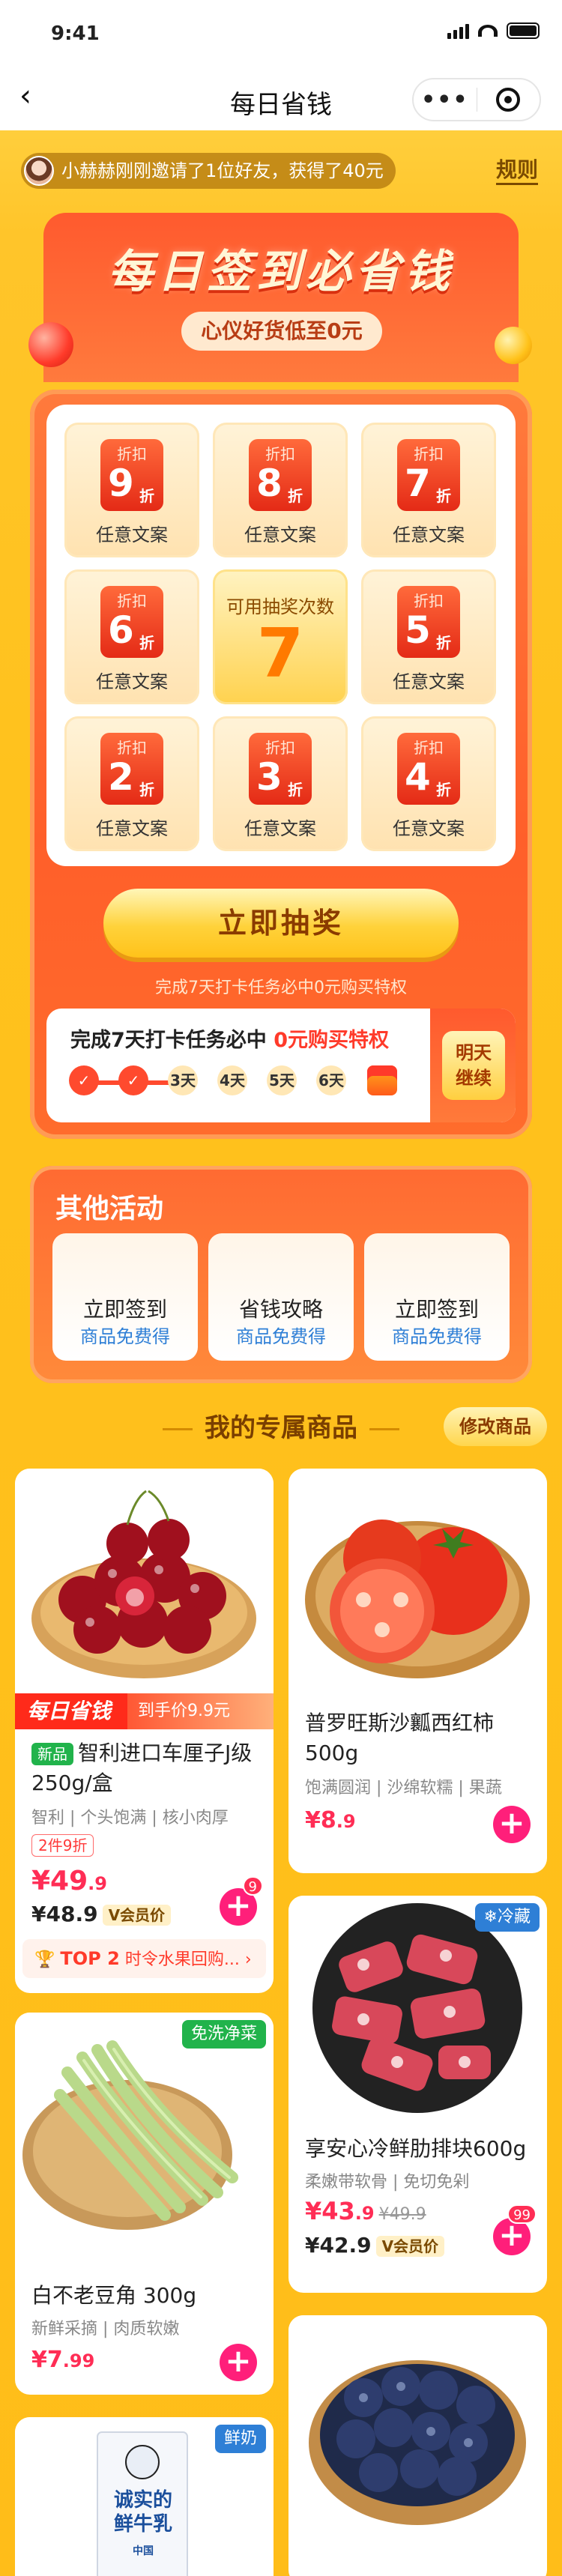  Describe the element at coordinates (514, 1917) in the screenshot. I see `storage-badge-text: 冷藏` at that location.